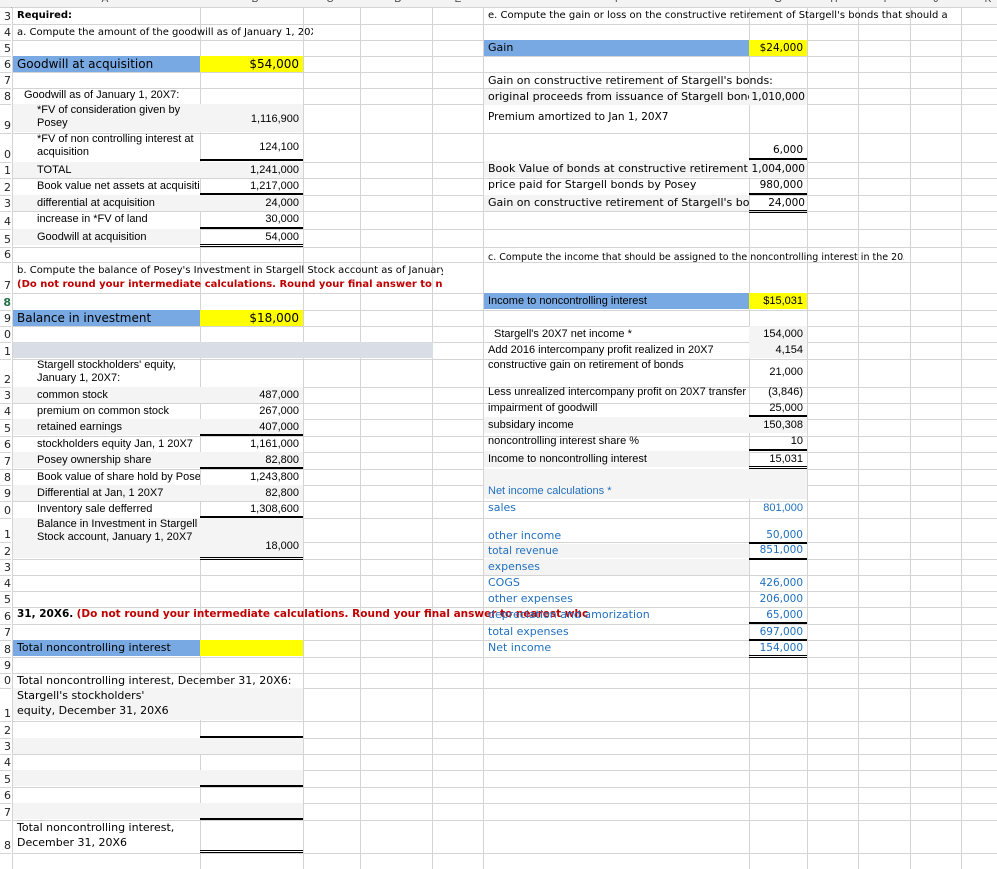 Image resolution: width=997 pixels, height=869 pixels. Describe the element at coordinates (778, 392) in the screenshot. I see `nci-income-row-value: (3,846)` at that location.